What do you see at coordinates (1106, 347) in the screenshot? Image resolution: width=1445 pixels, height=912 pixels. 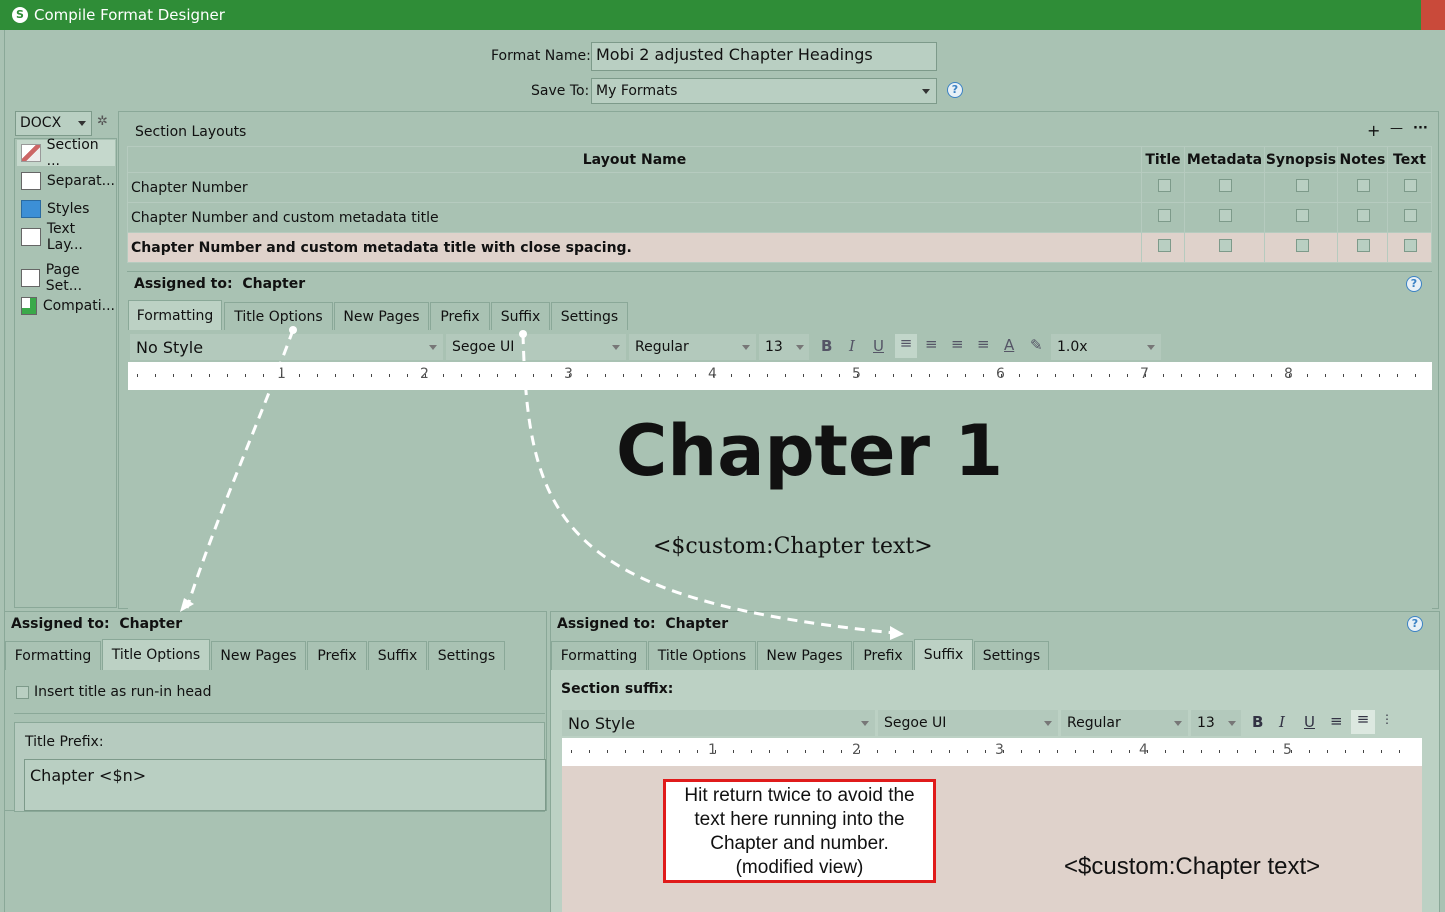 I see `spacing-select: 1.0x` at bounding box center [1106, 347].